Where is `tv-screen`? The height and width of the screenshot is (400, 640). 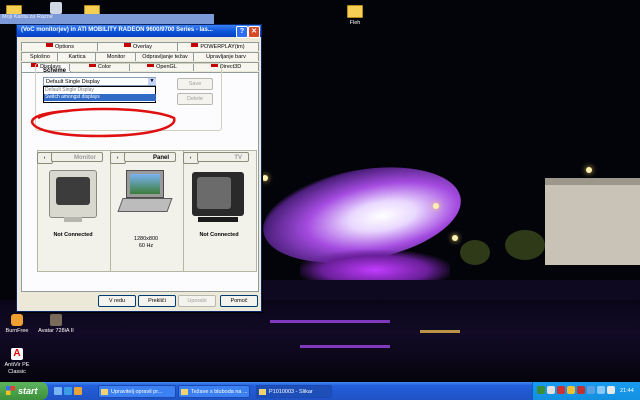 tv-screen is located at coordinates (214, 193).